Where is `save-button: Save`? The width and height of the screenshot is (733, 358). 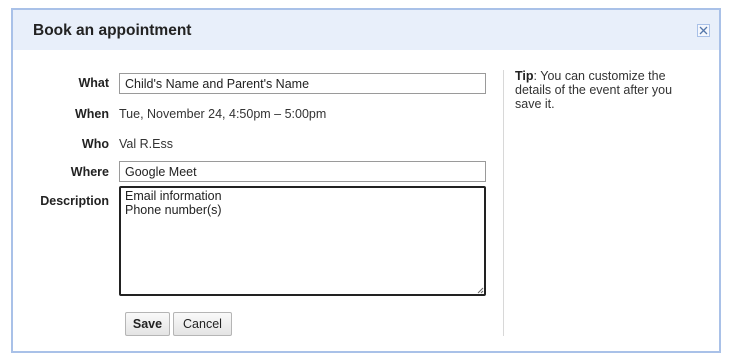
save-button: Save is located at coordinates (147, 324).